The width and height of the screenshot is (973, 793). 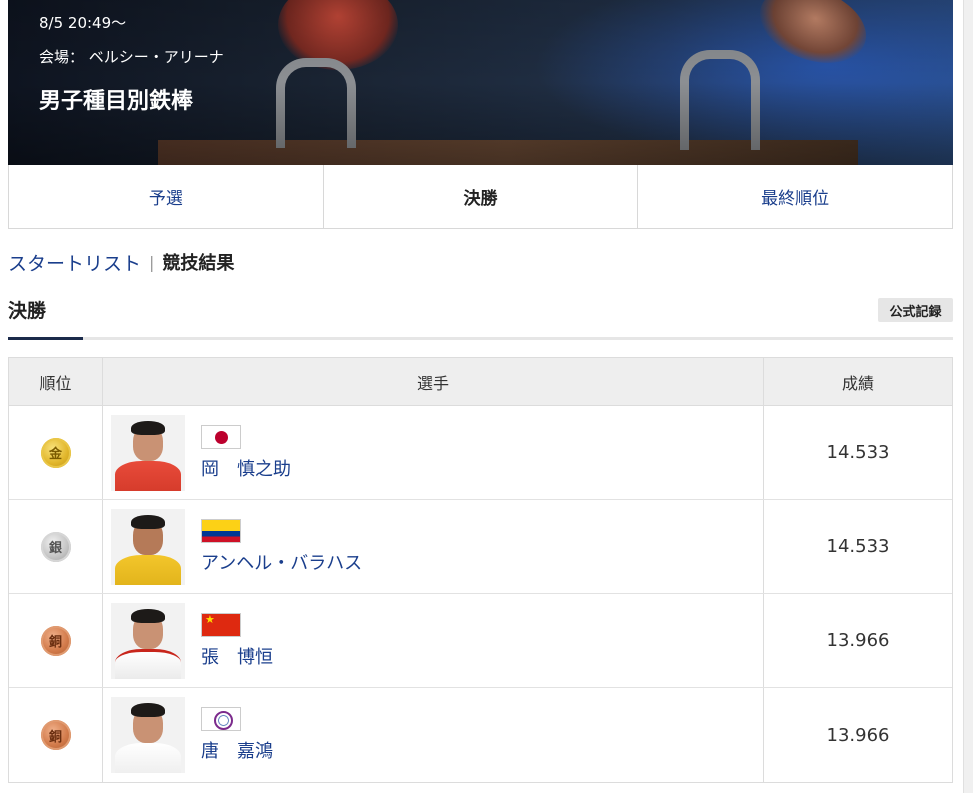 I want to click on start-list-link: スタートリスト, so click(x=74, y=262).